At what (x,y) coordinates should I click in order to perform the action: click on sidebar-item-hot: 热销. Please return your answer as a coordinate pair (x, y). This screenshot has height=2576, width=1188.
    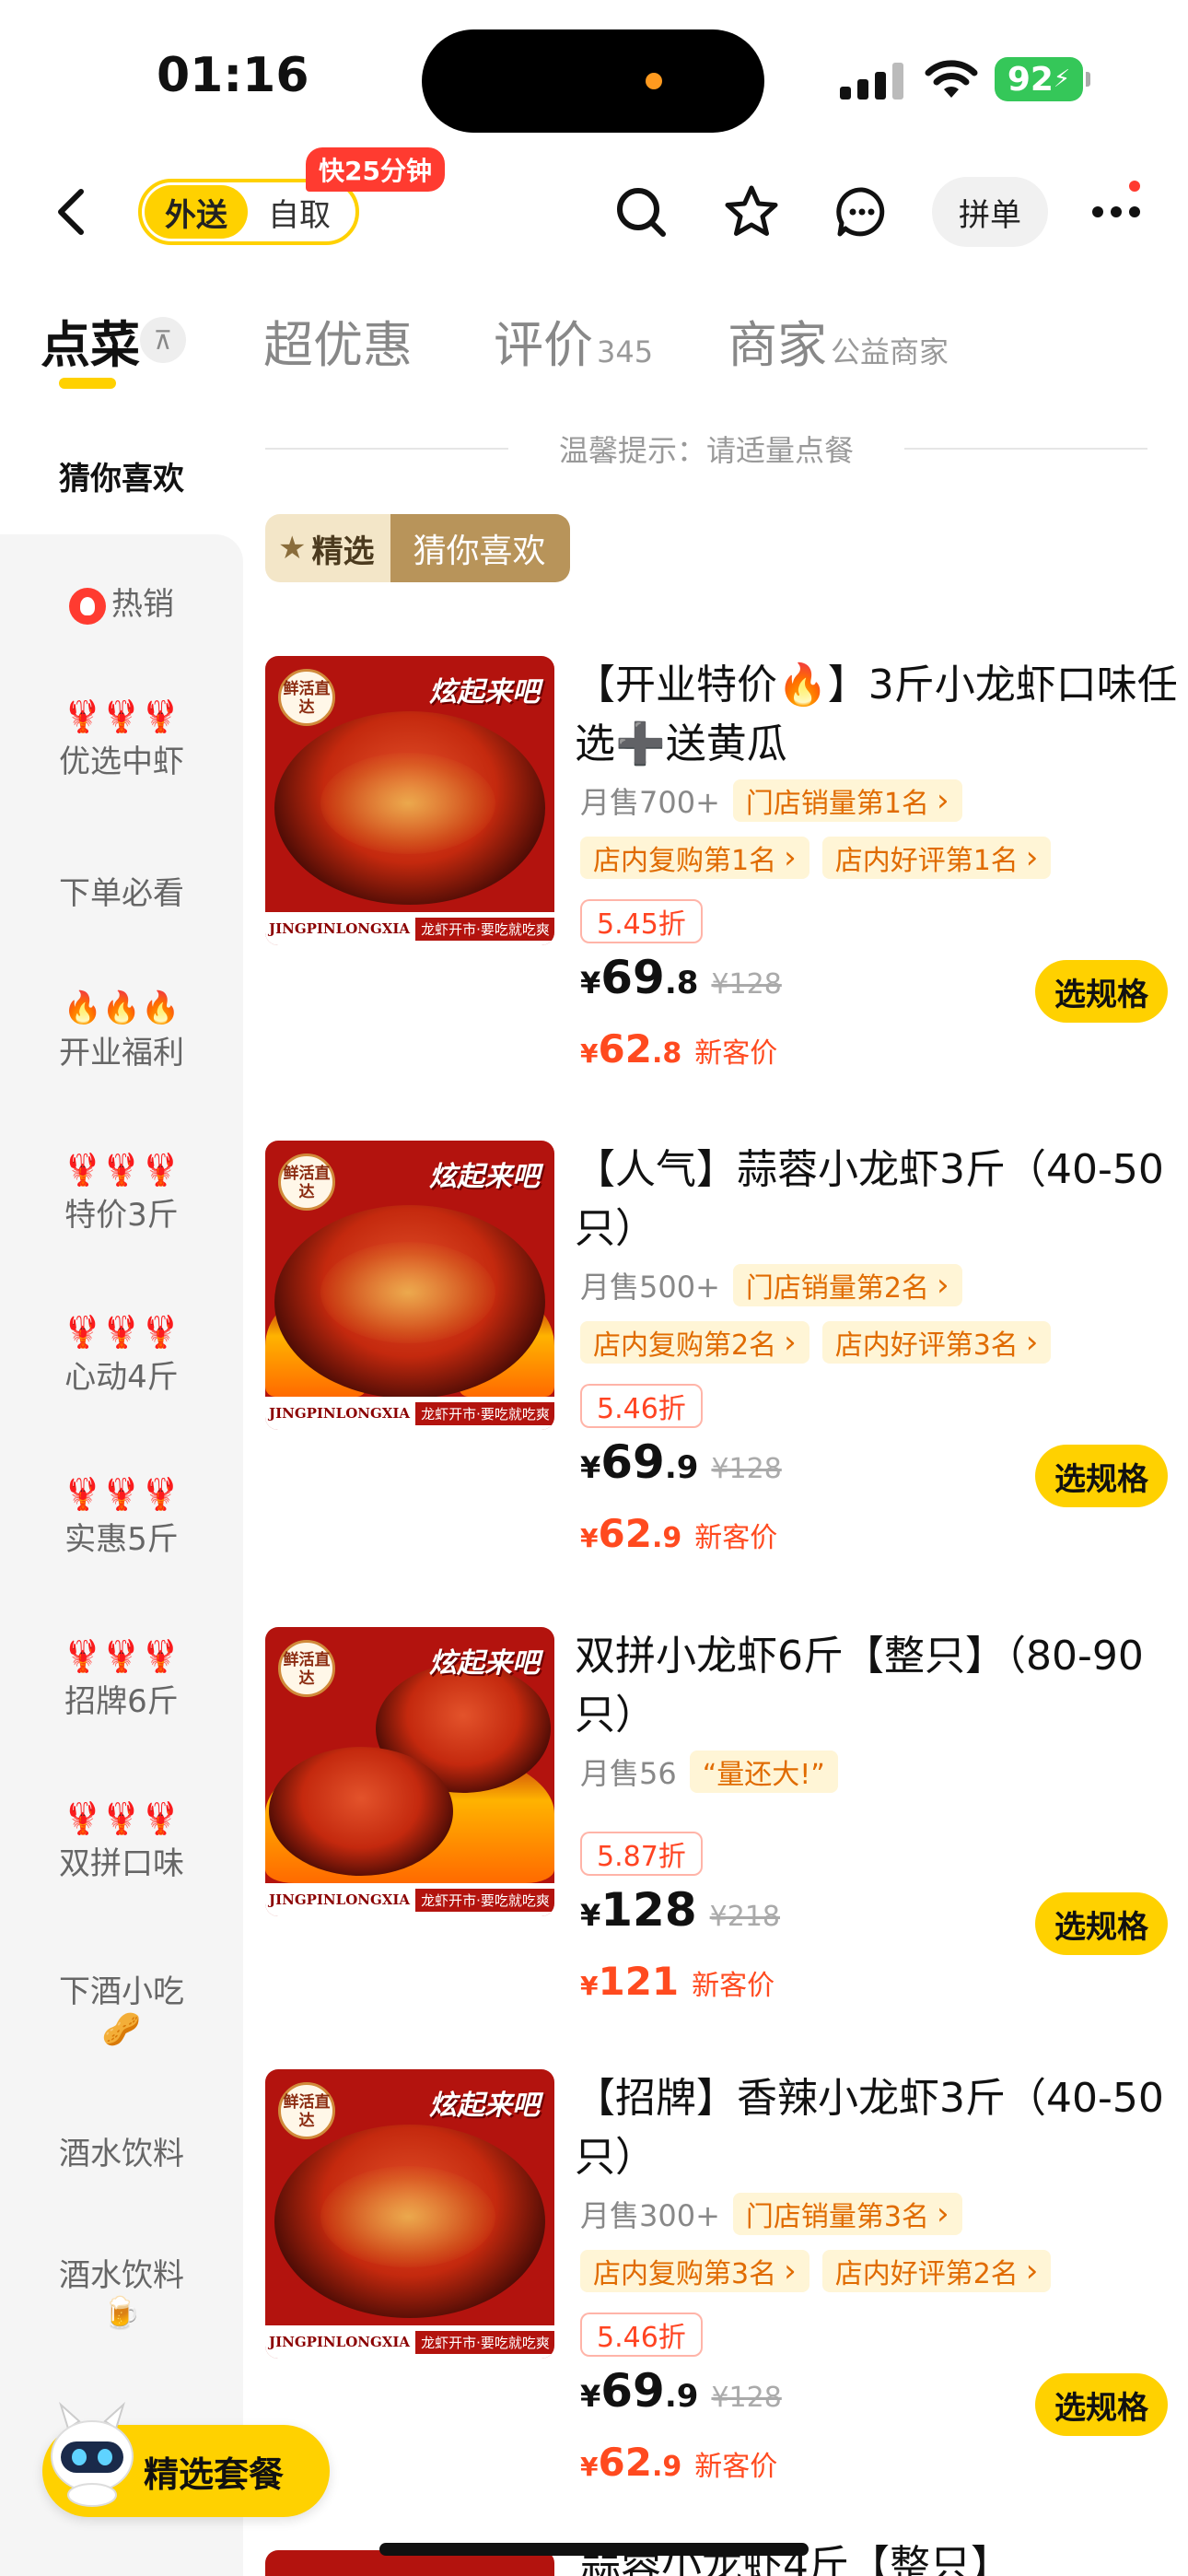
    Looking at the image, I should click on (121, 602).